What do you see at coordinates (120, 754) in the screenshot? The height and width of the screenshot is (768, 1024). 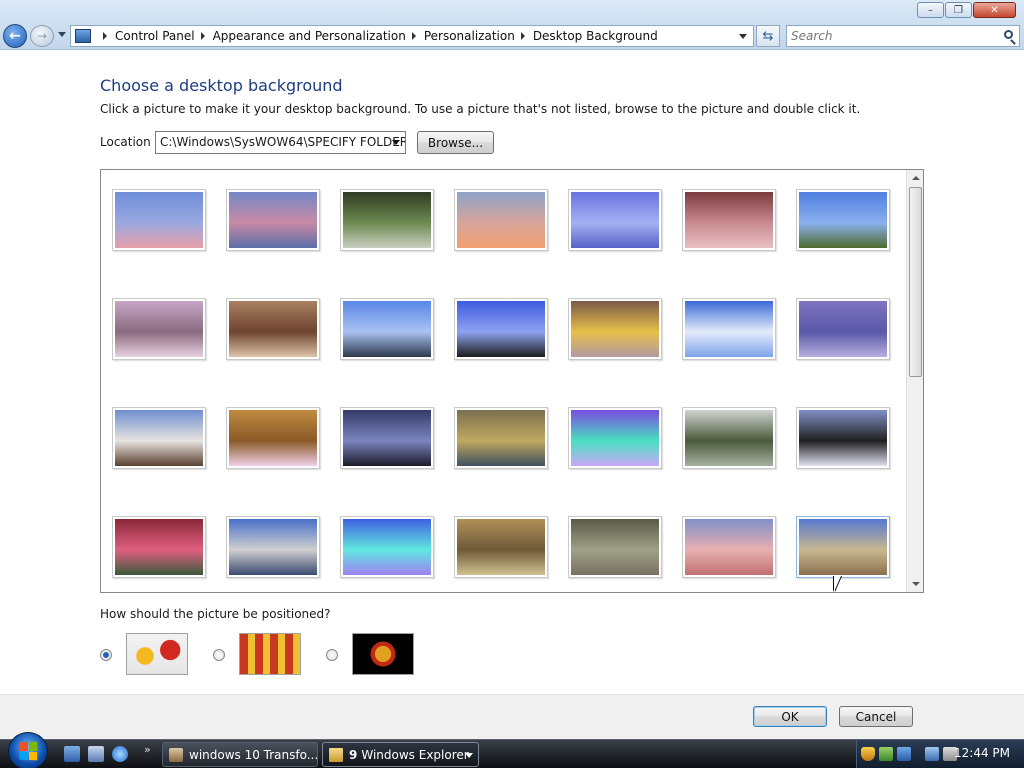 I see `internet-explorer-icon` at bounding box center [120, 754].